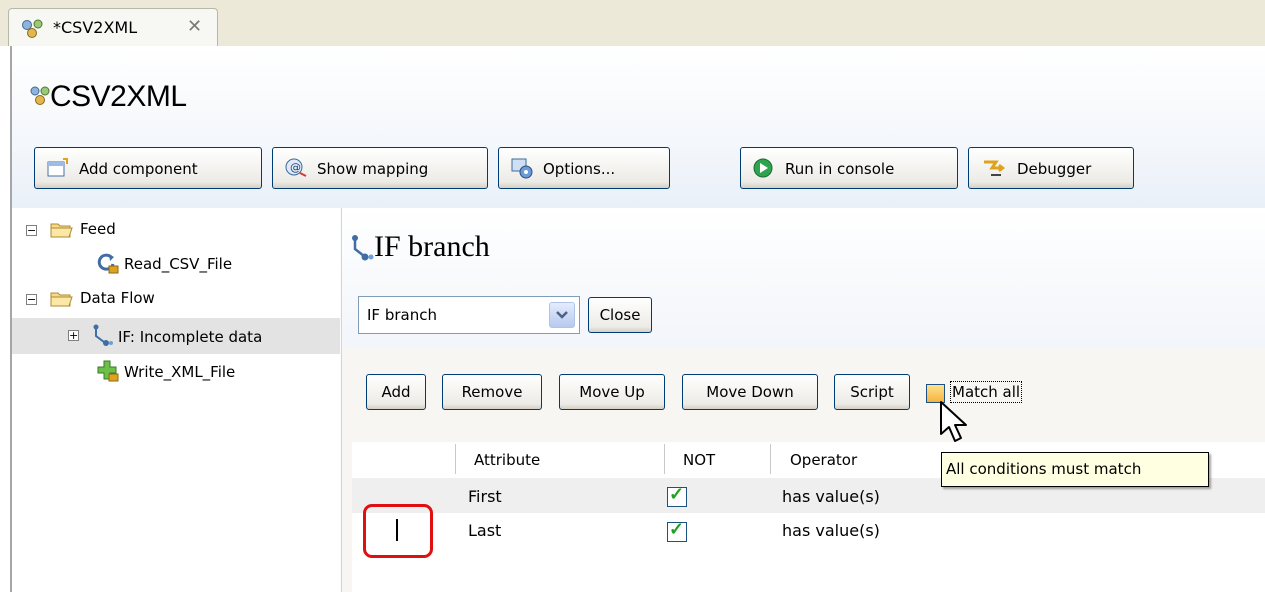 The height and width of the screenshot is (592, 1265). I want to click on reader-icon, so click(108, 265).